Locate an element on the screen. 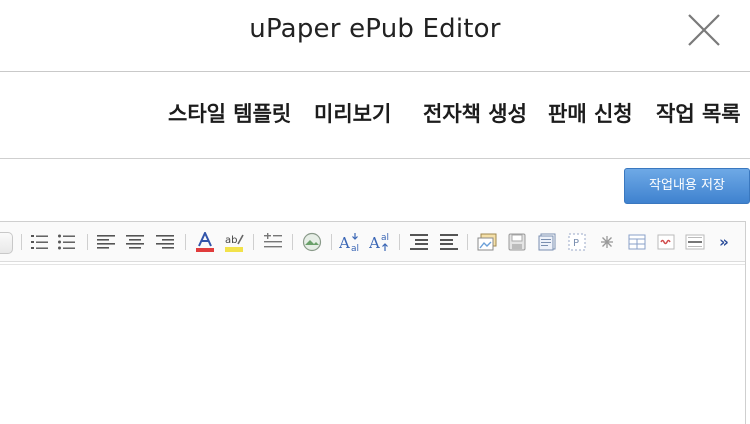 Image resolution: width=750 pixels, height=424 pixels. link-icon is located at coordinates (666, 242).